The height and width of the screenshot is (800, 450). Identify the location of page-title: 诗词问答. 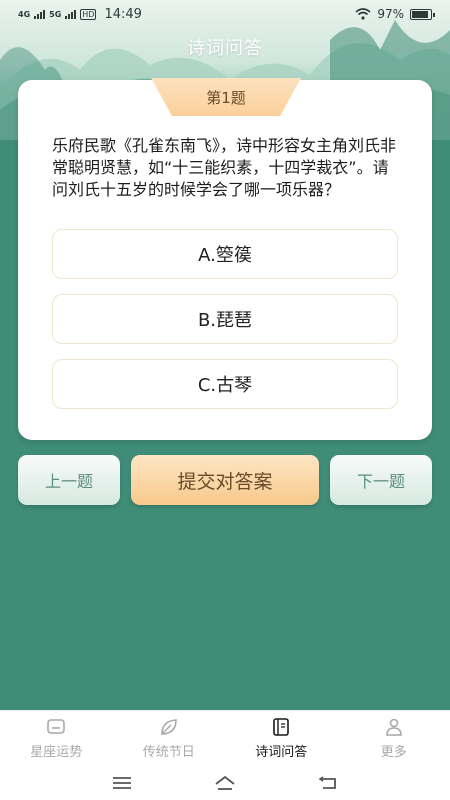
(225, 48).